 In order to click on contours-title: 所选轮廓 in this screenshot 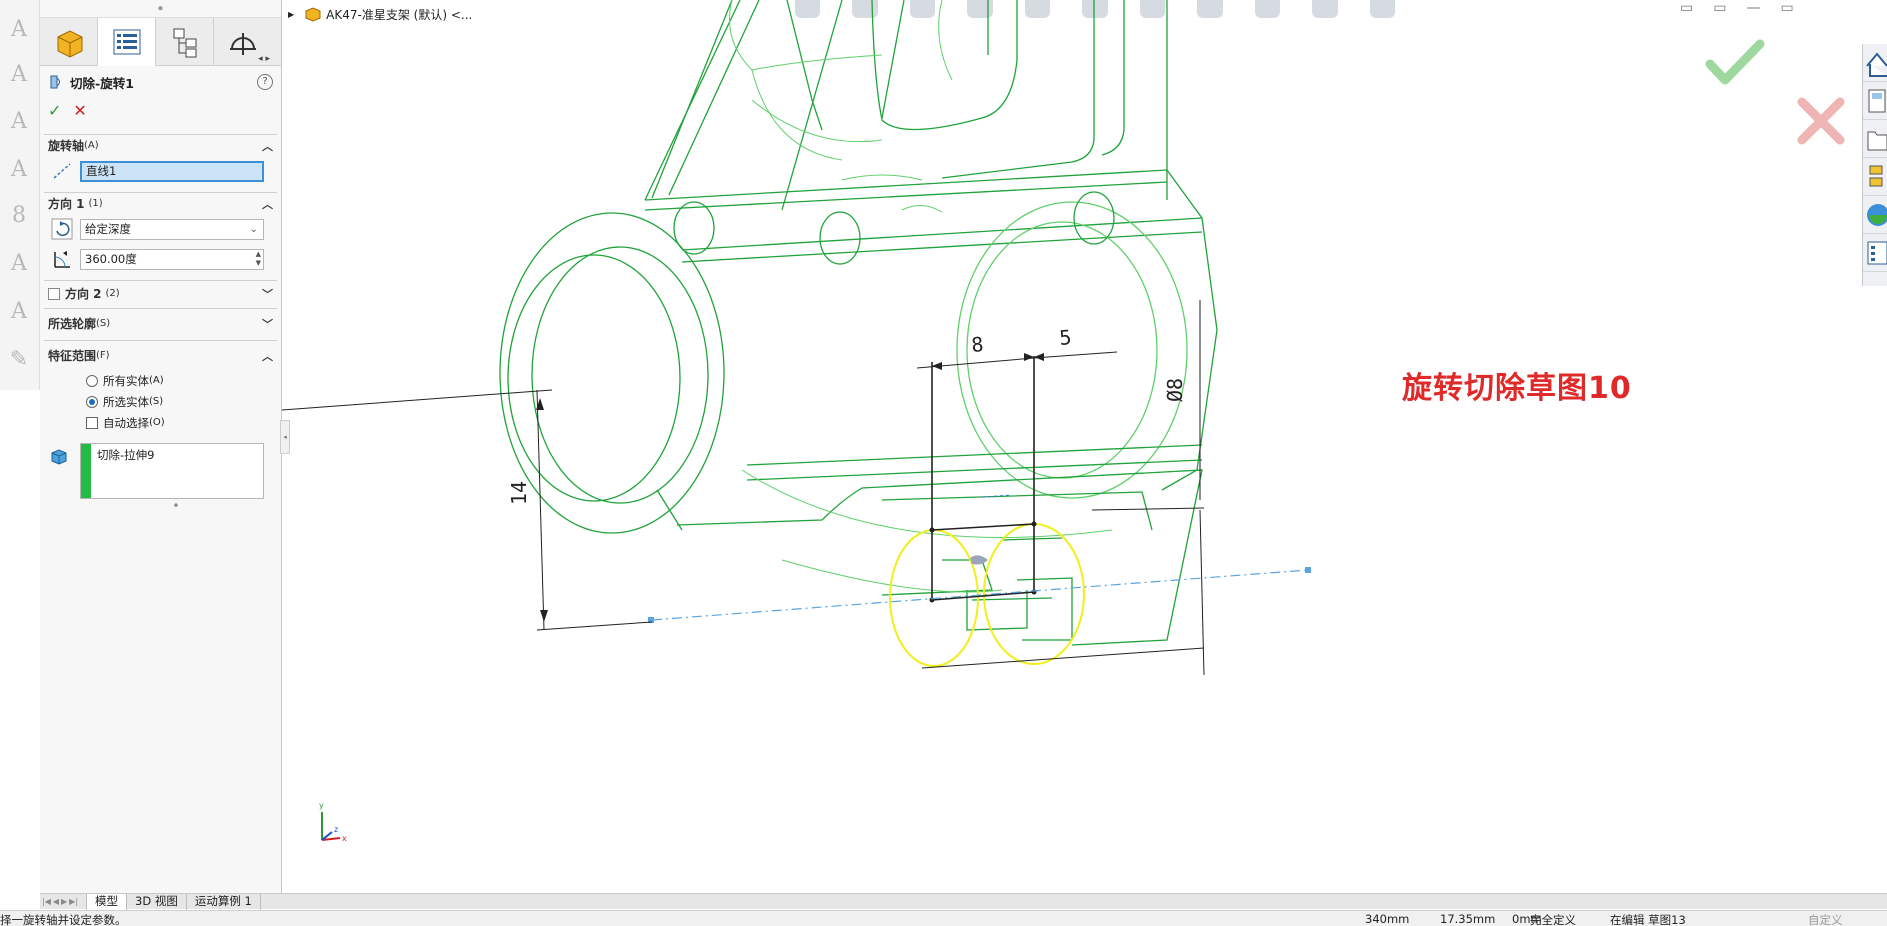, I will do `click(72, 324)`.